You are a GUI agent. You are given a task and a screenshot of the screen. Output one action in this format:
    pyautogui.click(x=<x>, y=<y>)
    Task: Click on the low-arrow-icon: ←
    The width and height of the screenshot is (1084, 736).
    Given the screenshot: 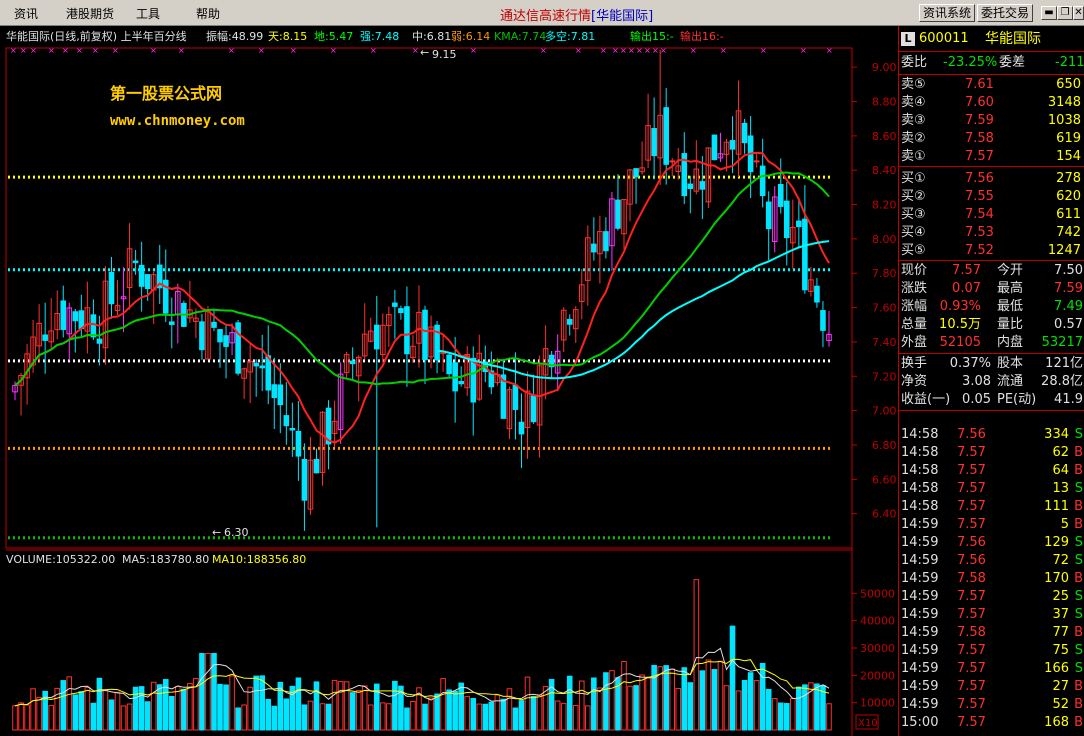 What is the action you would take?
    pyautogui.click(x=216, y=532)
    